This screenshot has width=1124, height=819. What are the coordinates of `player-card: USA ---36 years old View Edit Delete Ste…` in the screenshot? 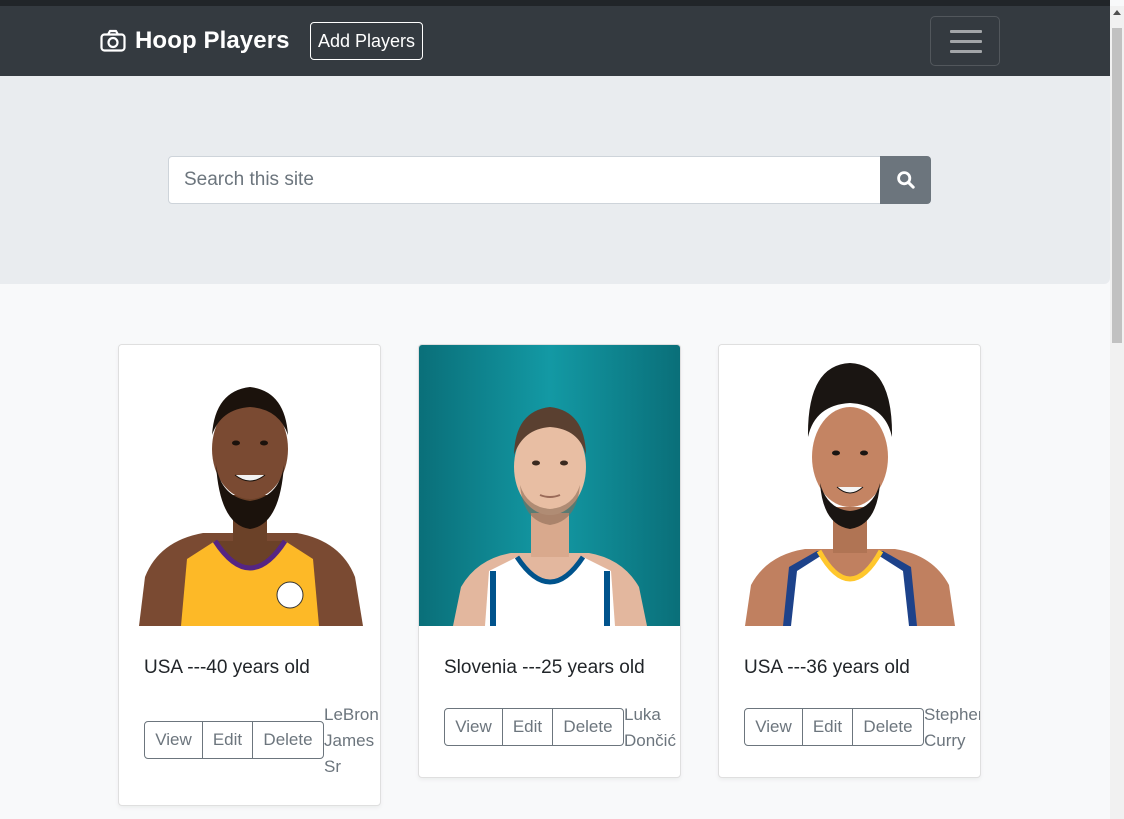 It's located at (849, 561).